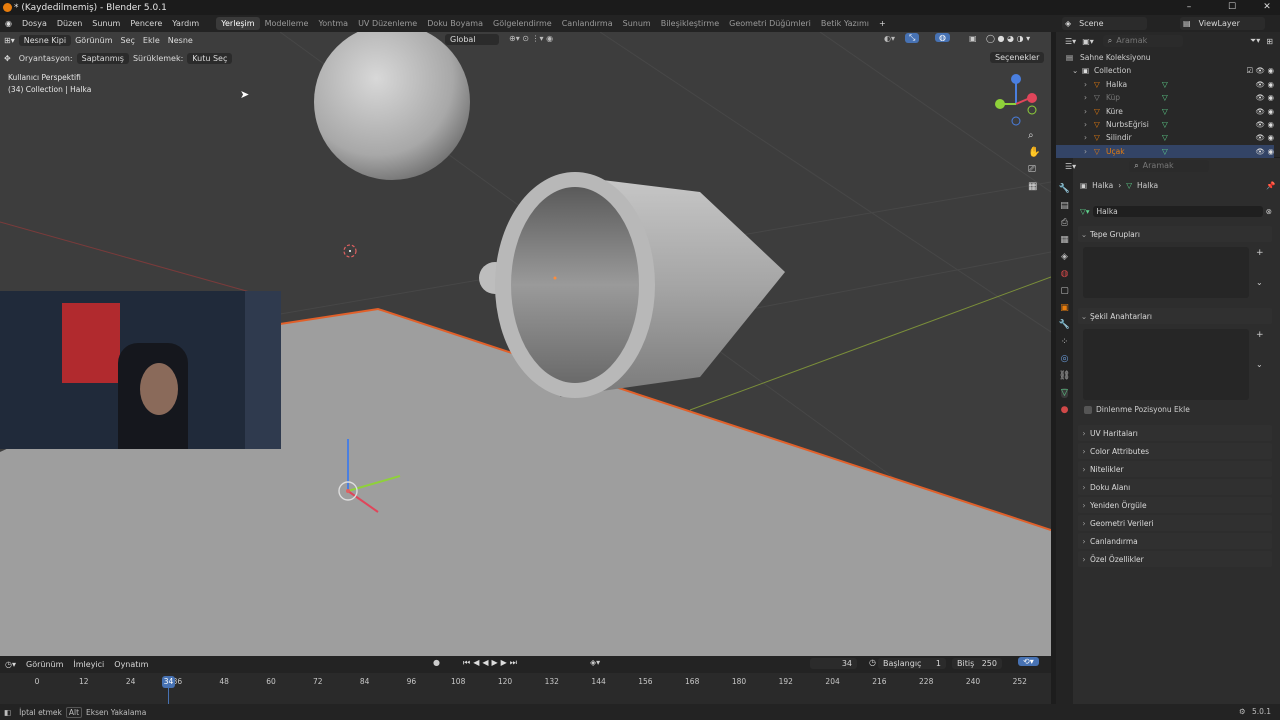  What do you see at coordinates (210, 58) in the screenshot?
I see `drag-dropdown: Kutu Seç` at bounding box center [210, 58].